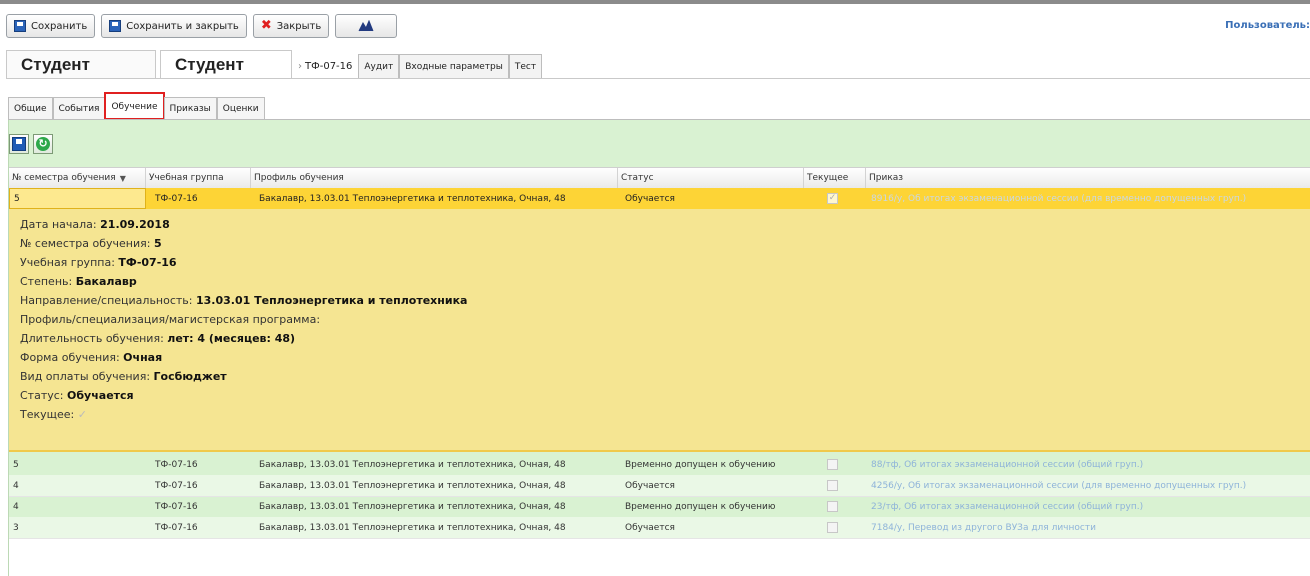 The image size is (1310, 576). Describe the element at coordinates (95, 224) in the screenshot. I see `detail-start-date: Дата начала: 21.09.2018` at that location.